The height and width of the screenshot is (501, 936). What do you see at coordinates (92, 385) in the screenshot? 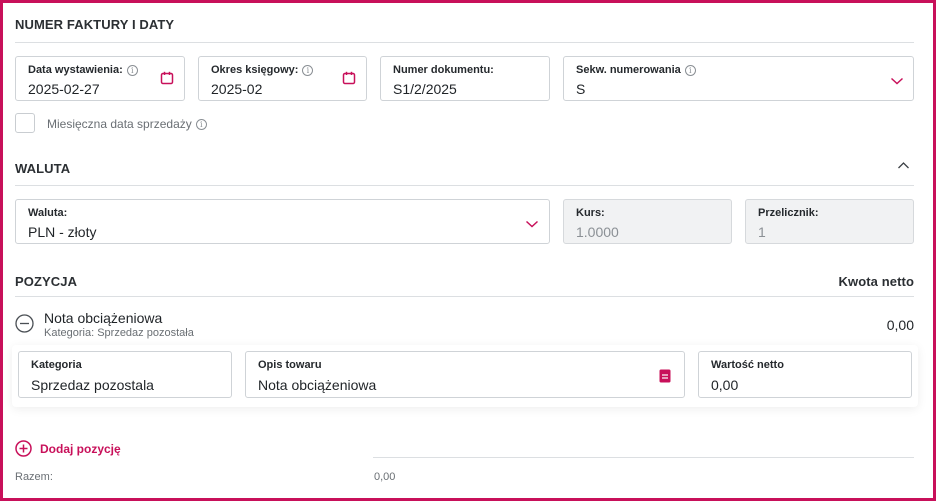
I see `category-value: Sprzedaz pozostala` at bounding box center [92, 385].